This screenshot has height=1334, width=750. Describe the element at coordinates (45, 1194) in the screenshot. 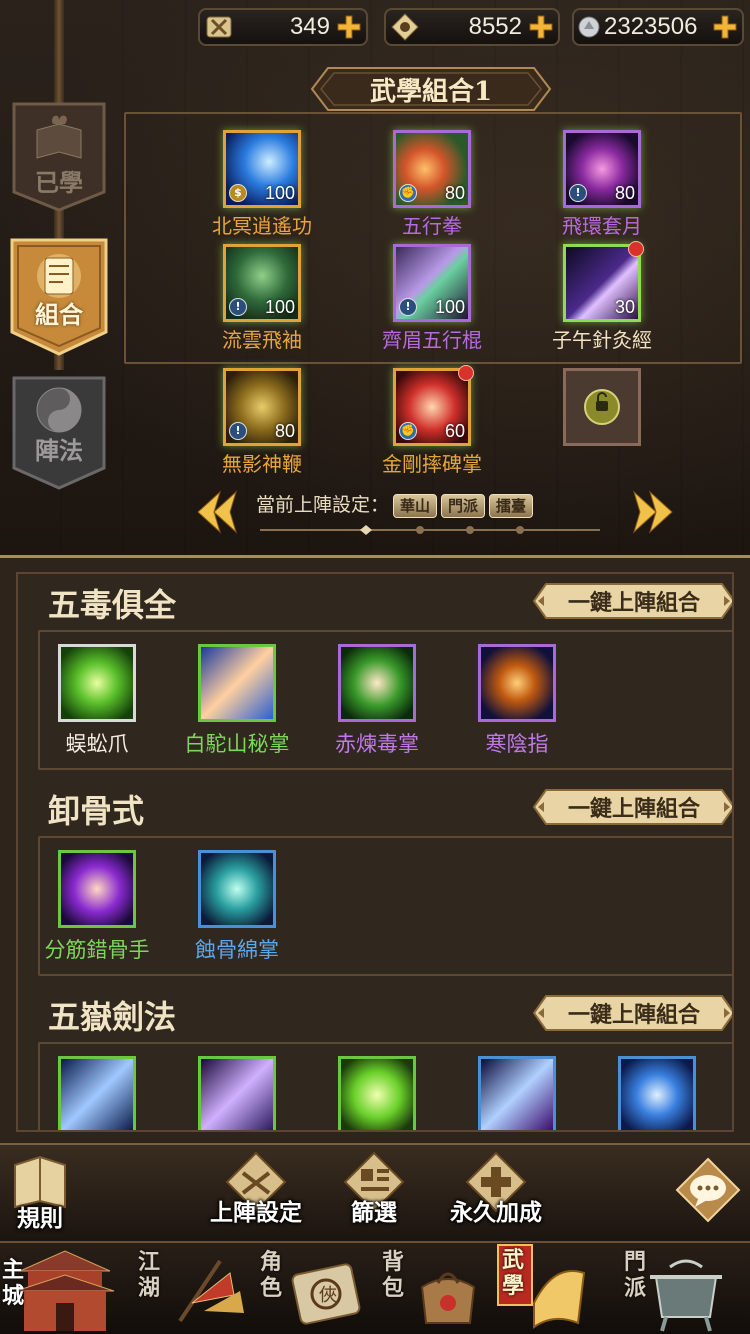

I see `rules-button: 規則` at that location.